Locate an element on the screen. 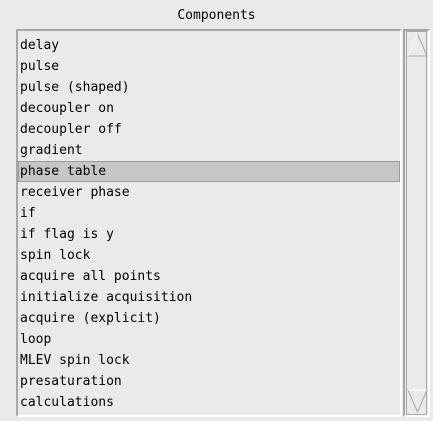  list-item: if is located at coordinates (209, 213).